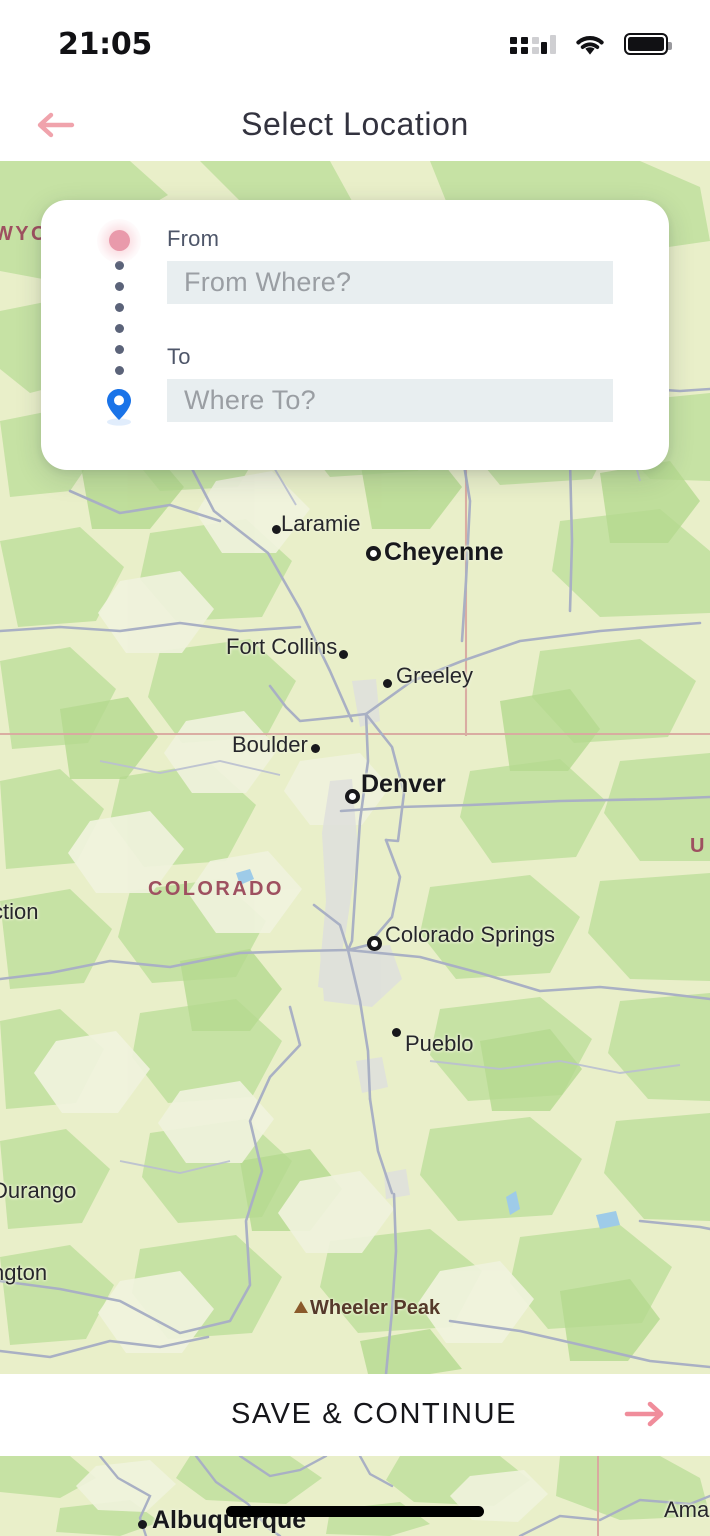 The width and height of the screenshot is (710, 1536). What do you see at coordinates (648, 44) in the screenshot?
I see `battery-full-icon` at bounding box center [648, 44].